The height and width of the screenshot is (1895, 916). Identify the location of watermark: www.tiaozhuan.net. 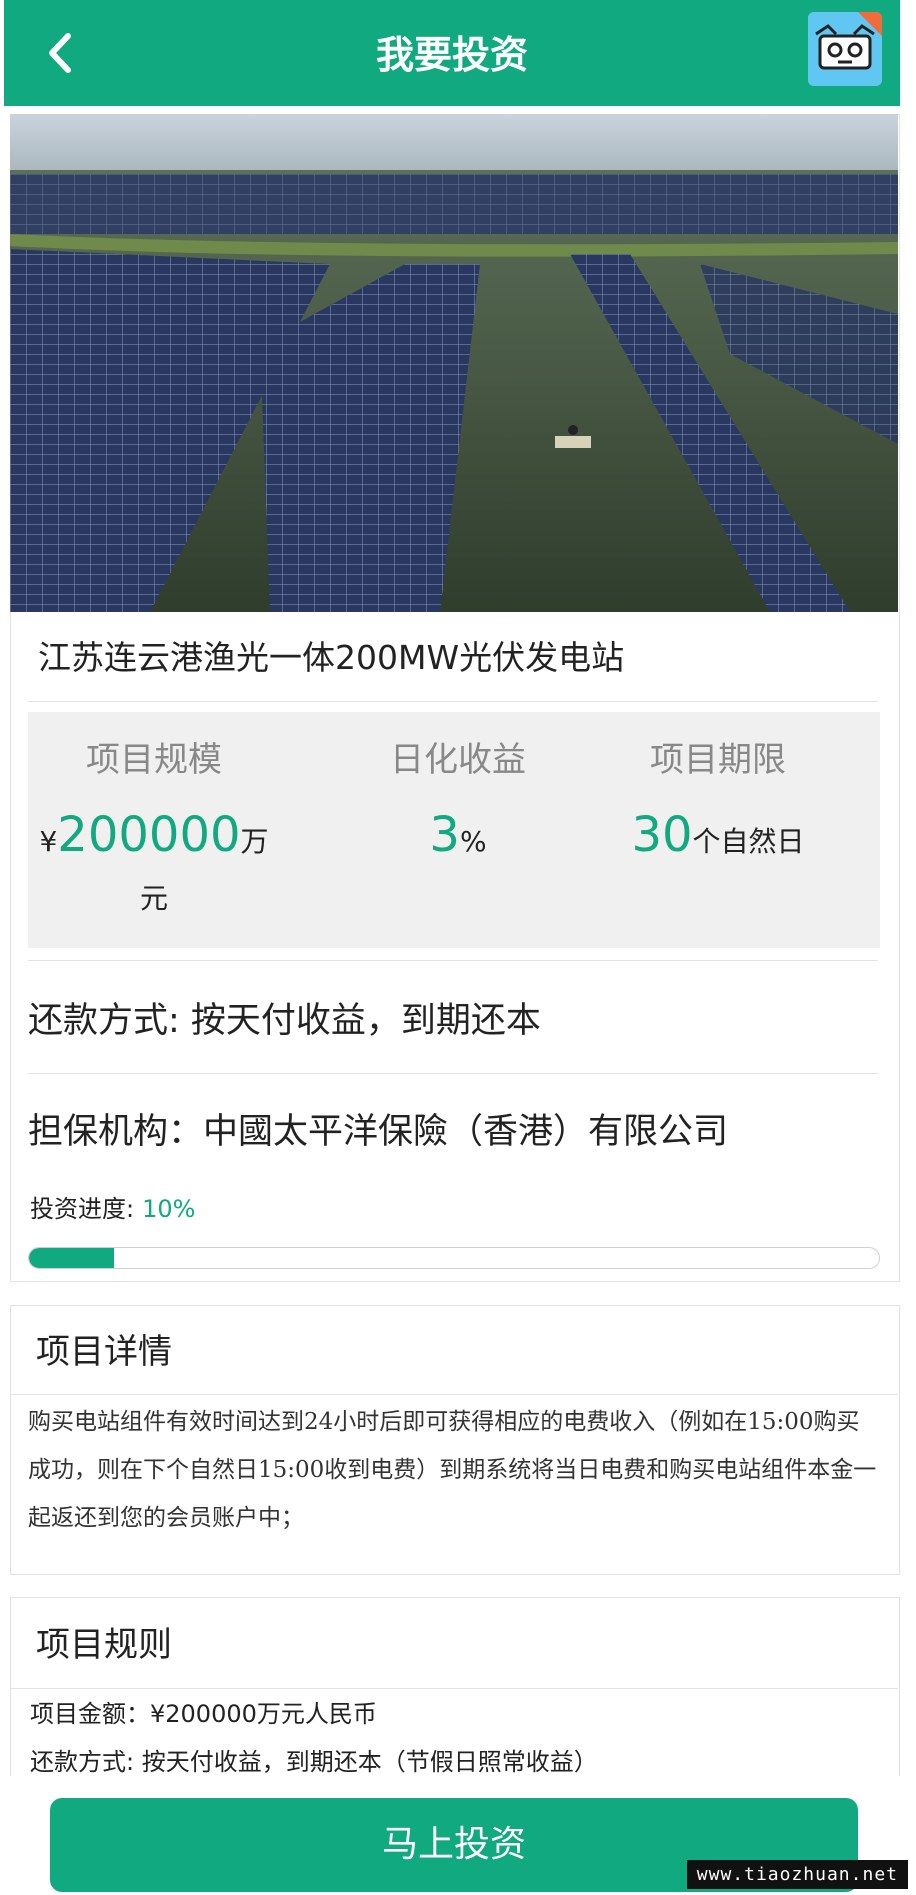
(797, 1874).